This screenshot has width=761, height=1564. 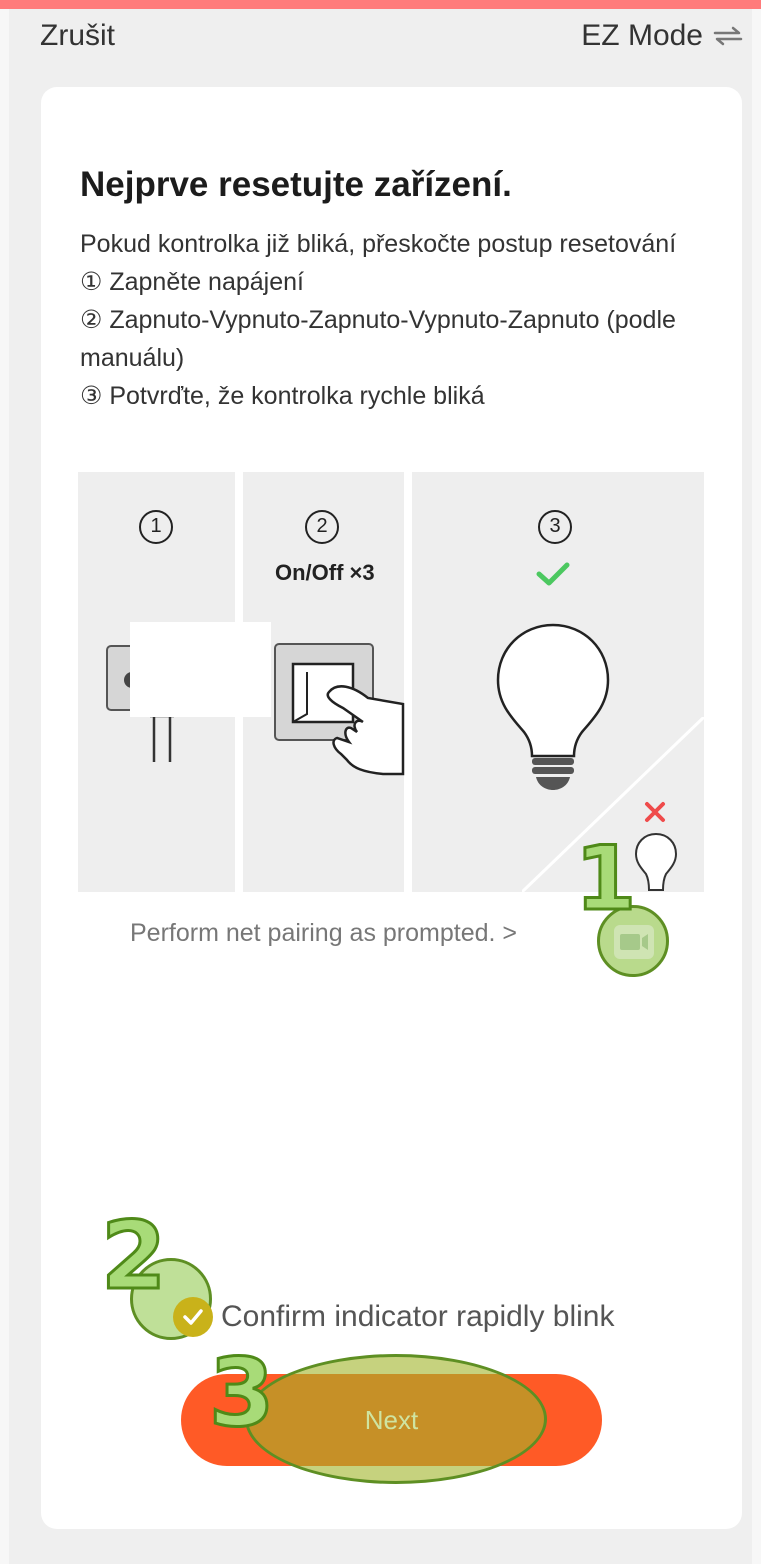 I want to click on left-edge, so click(x=4, y=786).